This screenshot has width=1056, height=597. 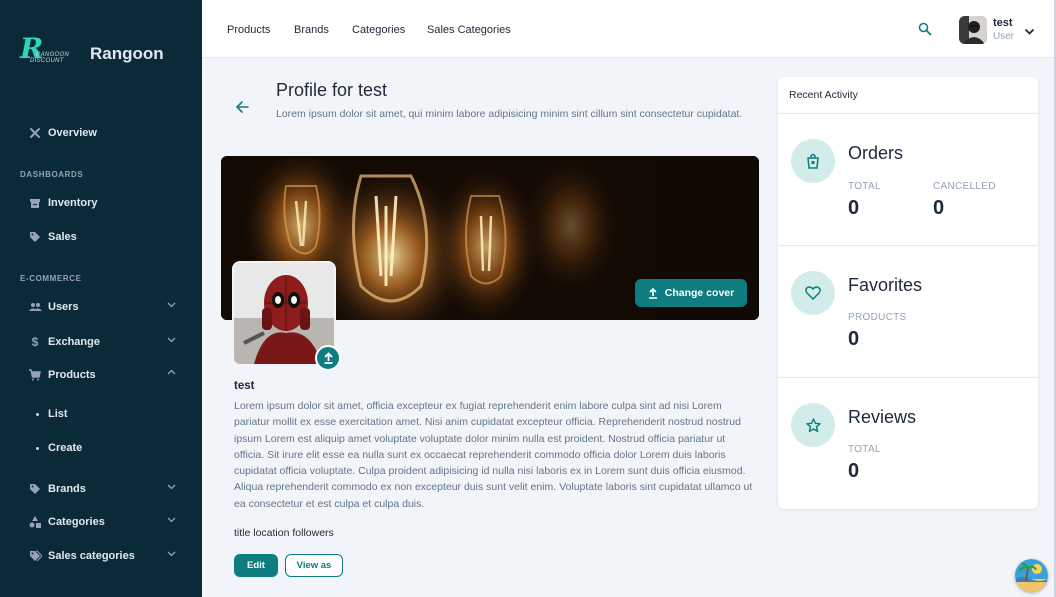 What do you see at coordinates (378, 30) in the screenshot?
I see `topnav-categories: Categories` at bounding box center [378, 30].